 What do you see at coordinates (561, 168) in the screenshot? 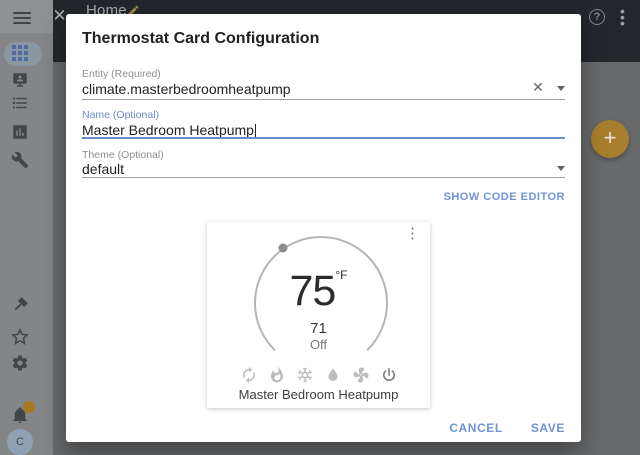
I see `theme-dropdown-icon` at bounding box center [561, 168].